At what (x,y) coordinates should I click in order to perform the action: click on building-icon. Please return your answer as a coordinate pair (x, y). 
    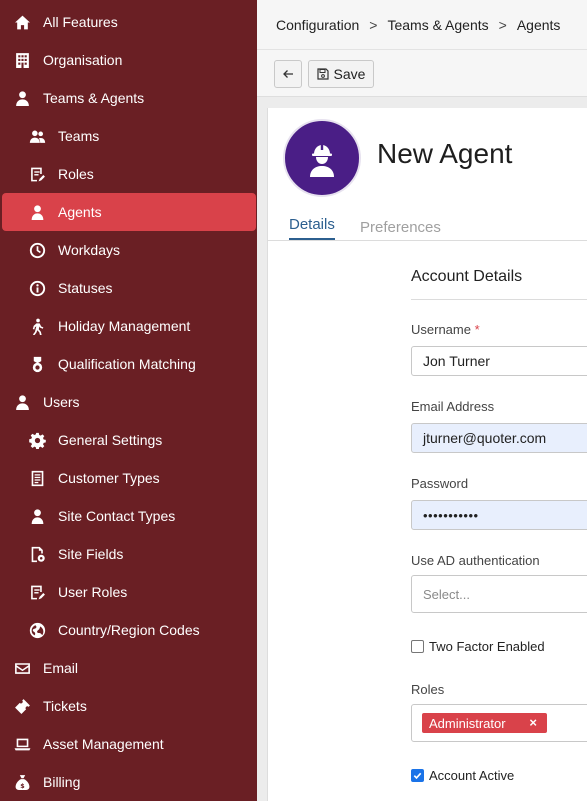
    Looking at the image, I should click on (22, 60).